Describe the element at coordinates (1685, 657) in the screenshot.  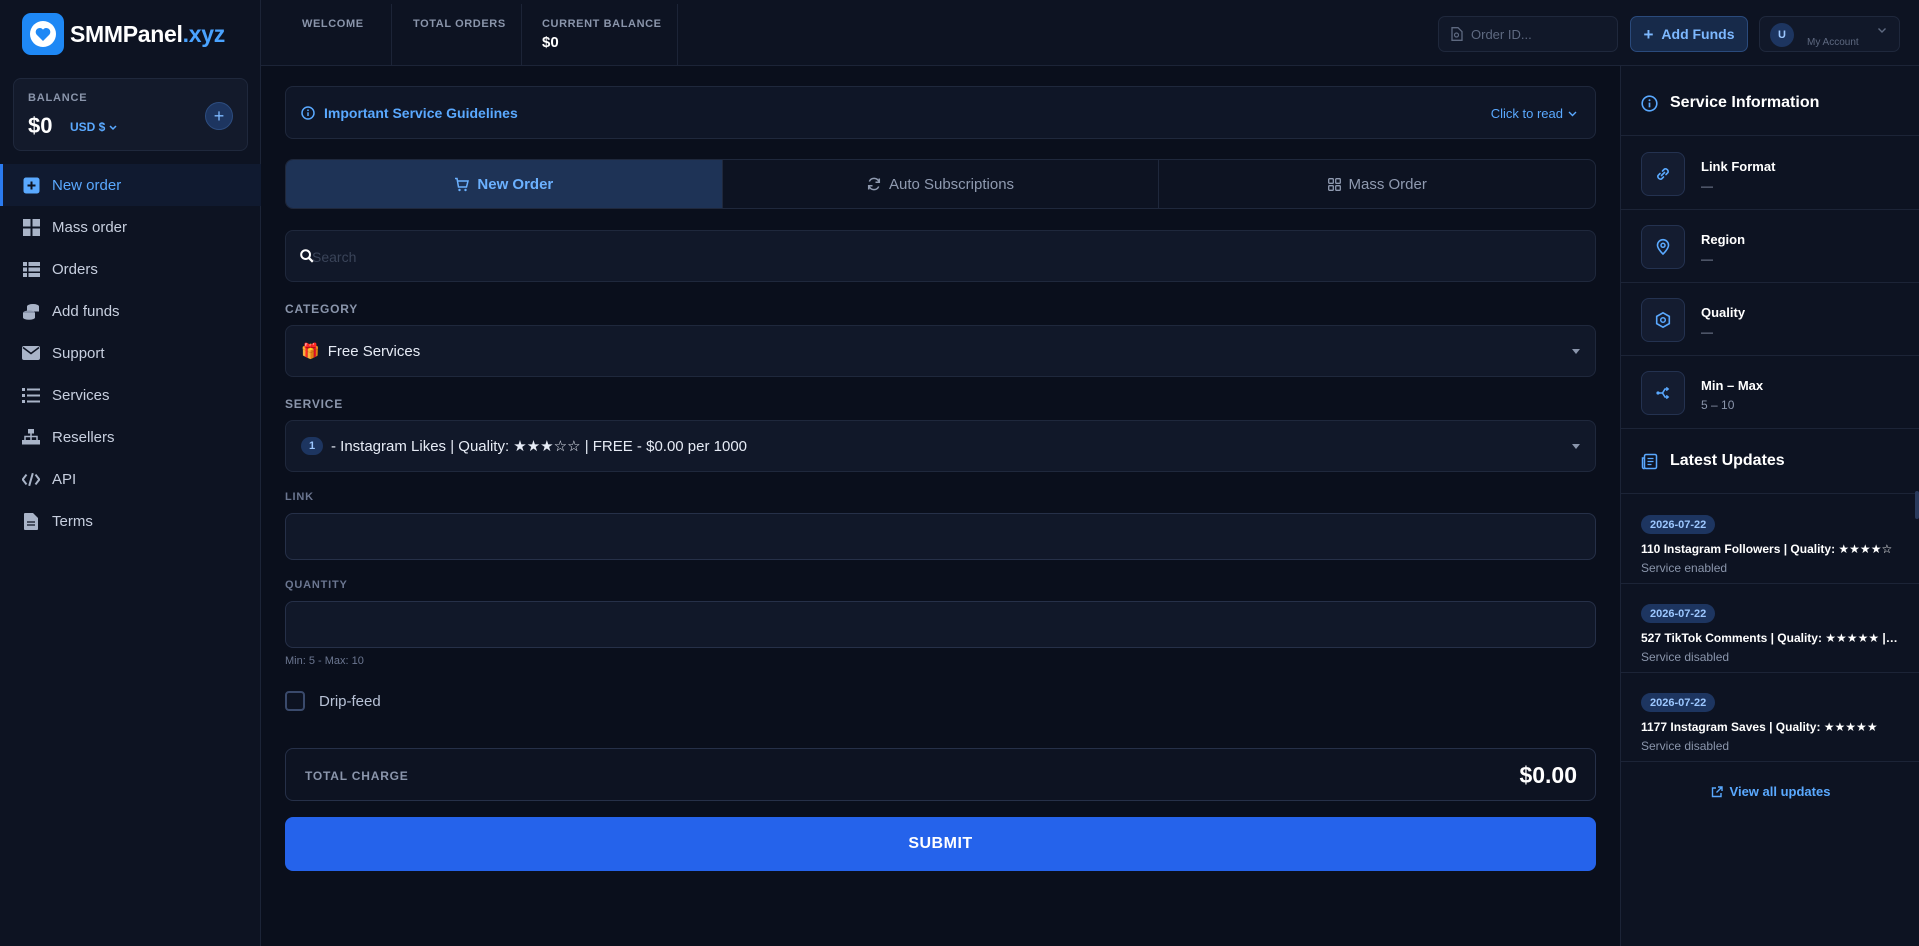
I see `update-status: Service disabled` at that location.